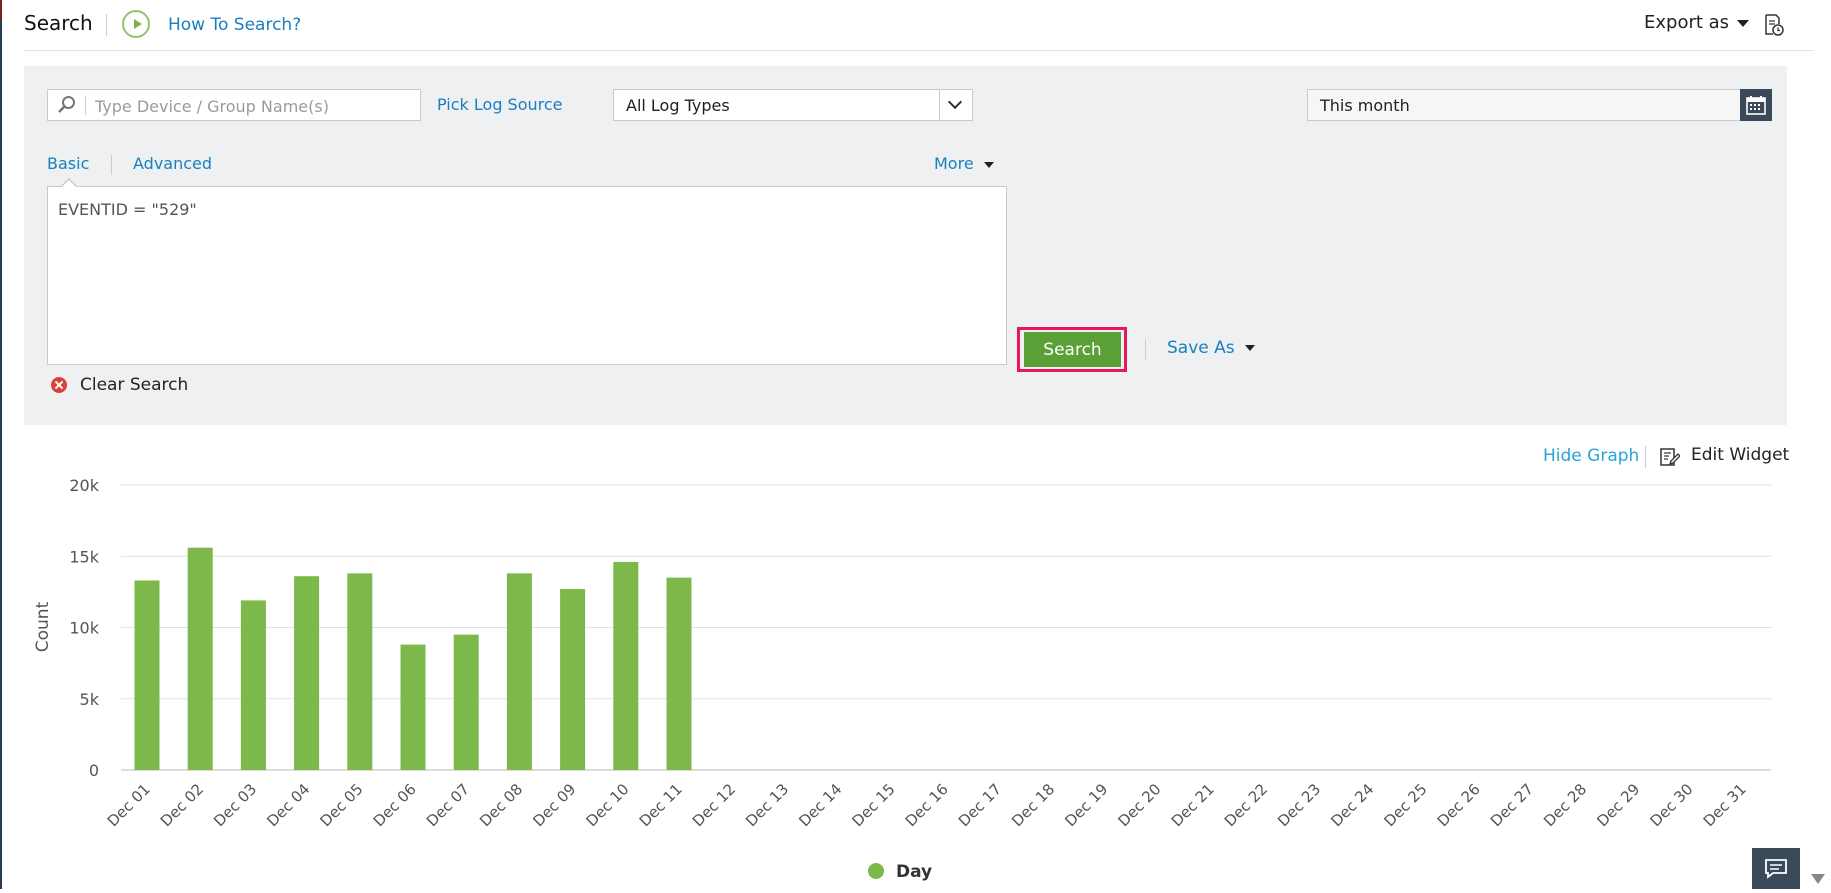 This screenshot has width=1831, height=893. Describe the element at coordinates (84, 556) in the screenshot. I see `y-tick-label: 15k` at that location.